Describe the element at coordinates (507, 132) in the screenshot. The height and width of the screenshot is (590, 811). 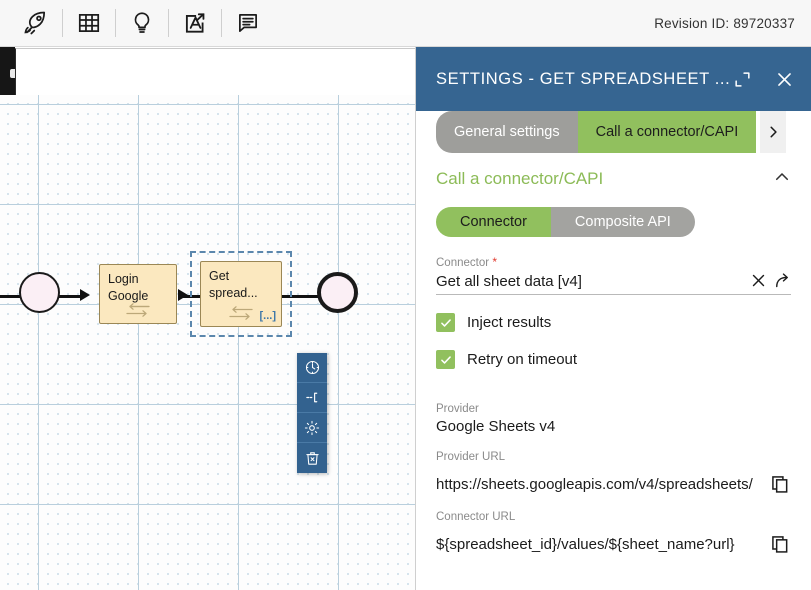
I see `tab-general-settings: General settings` at that location.